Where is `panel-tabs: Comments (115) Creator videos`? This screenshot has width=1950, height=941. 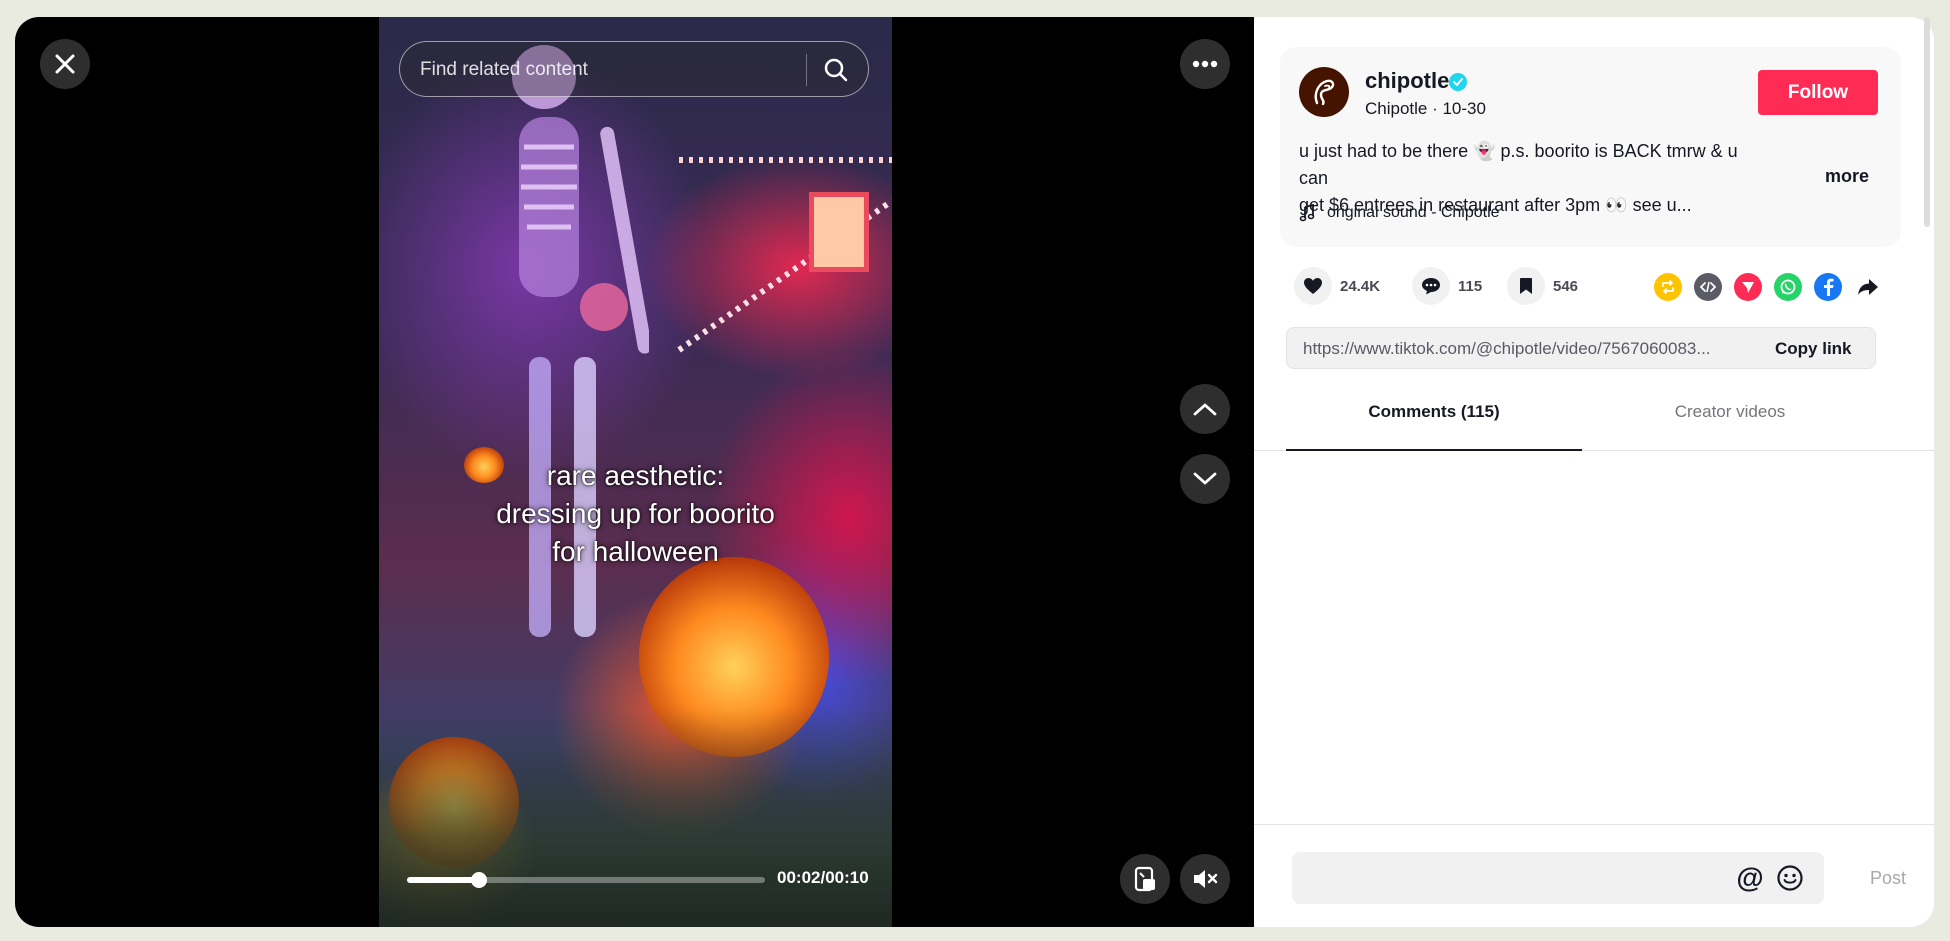 panel-tabs: Comments (115) Creator videos is located at coordinates (1594, 421).